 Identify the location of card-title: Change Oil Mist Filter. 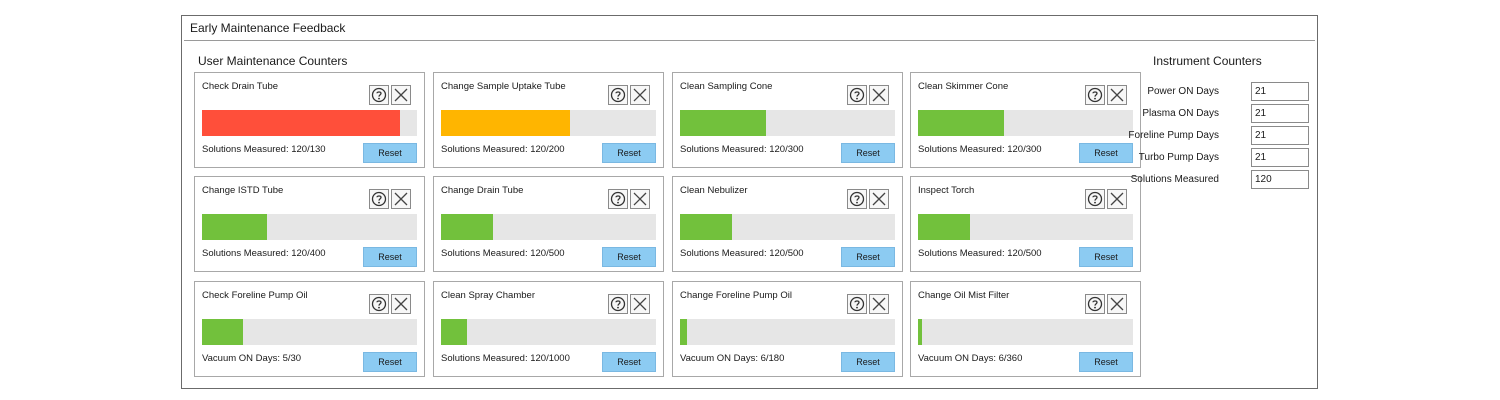
(964, 295).